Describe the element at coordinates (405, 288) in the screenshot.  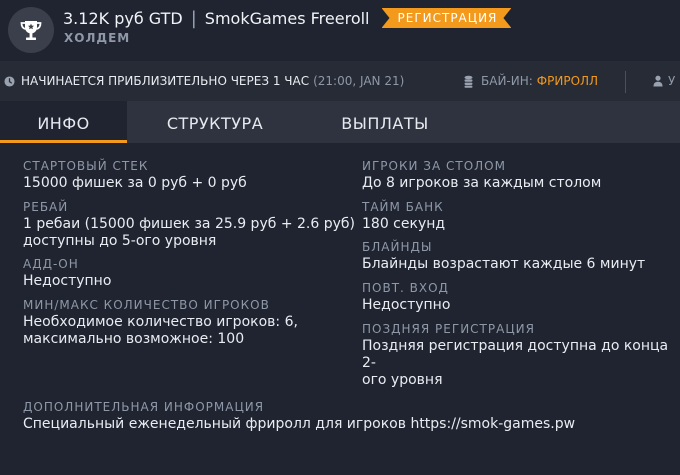
I see `reentry-label: ПОВТ. ВХОД` at that location.